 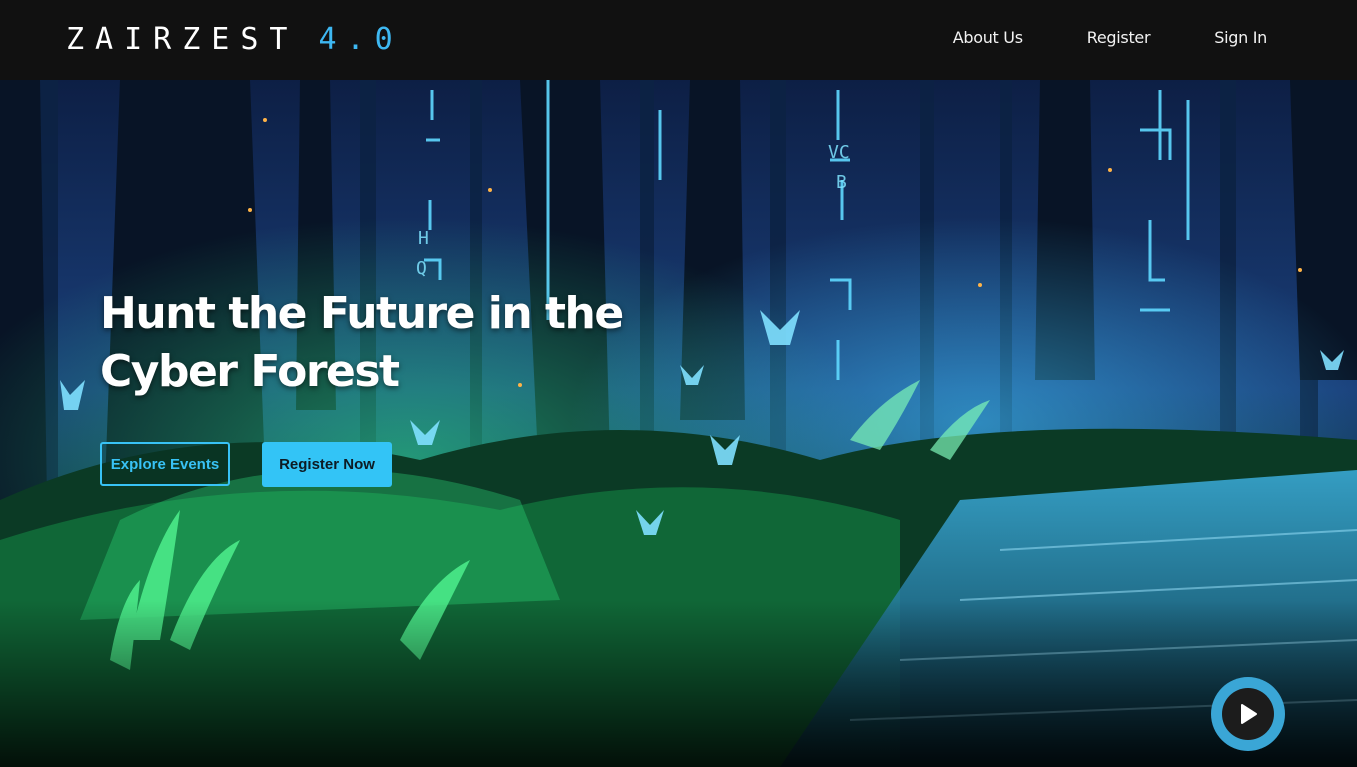 What do you see at coordinates (362, 342) in the screenshot?
I see `hero-title: Hunt the Future in the Cyber Forest` at bounding box center [362, 342].